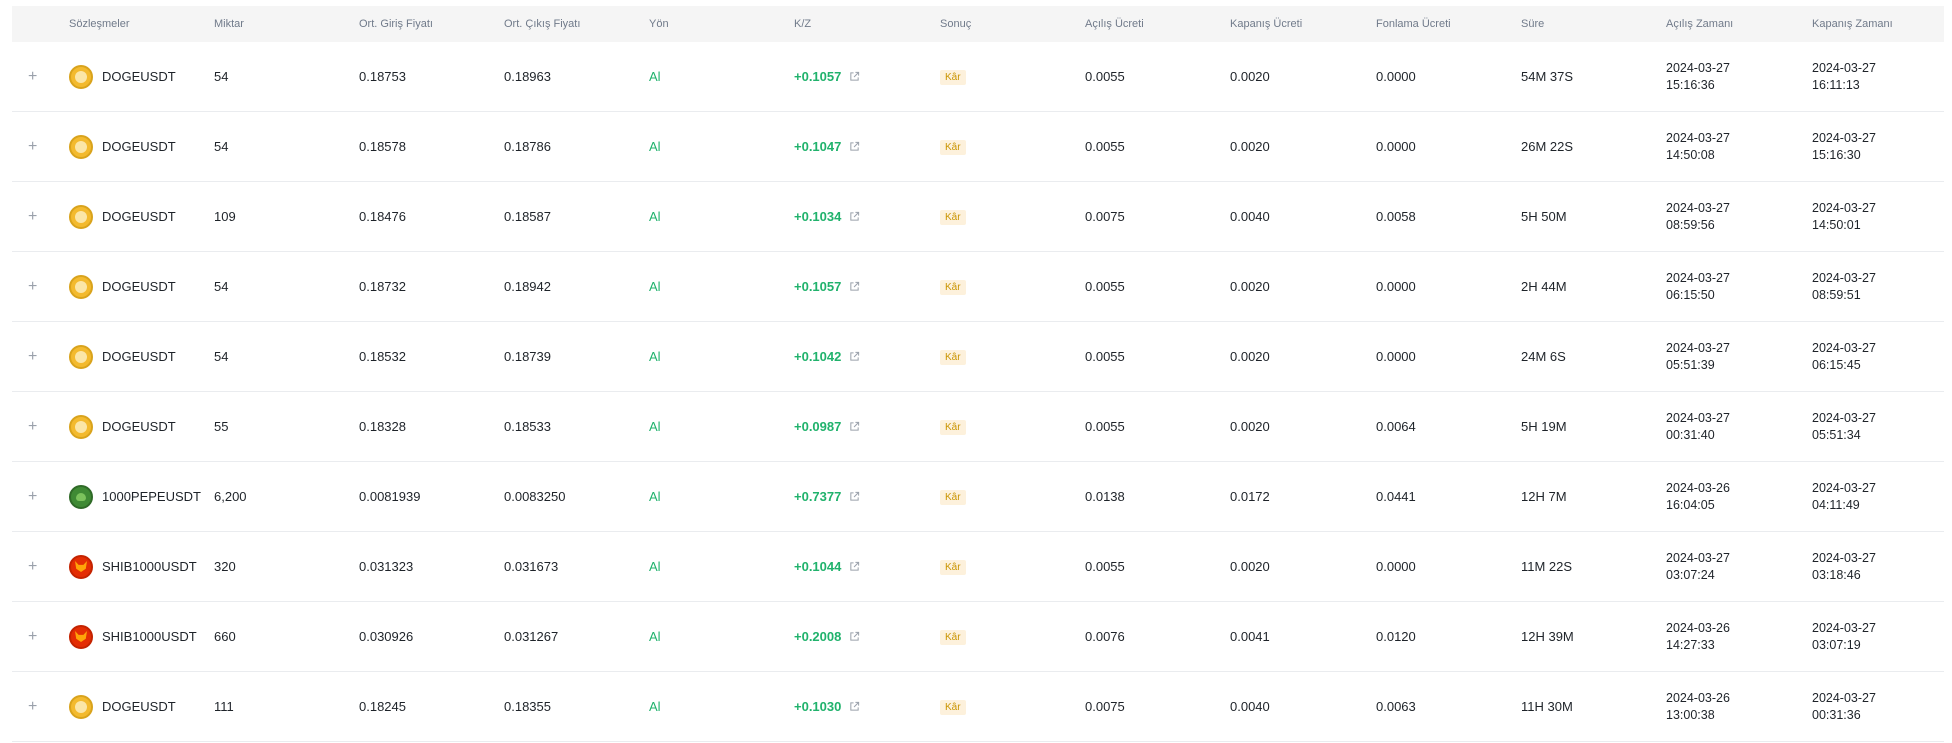  I want to click on funding-fee-cell: 0.0058, so click(1396, 216).